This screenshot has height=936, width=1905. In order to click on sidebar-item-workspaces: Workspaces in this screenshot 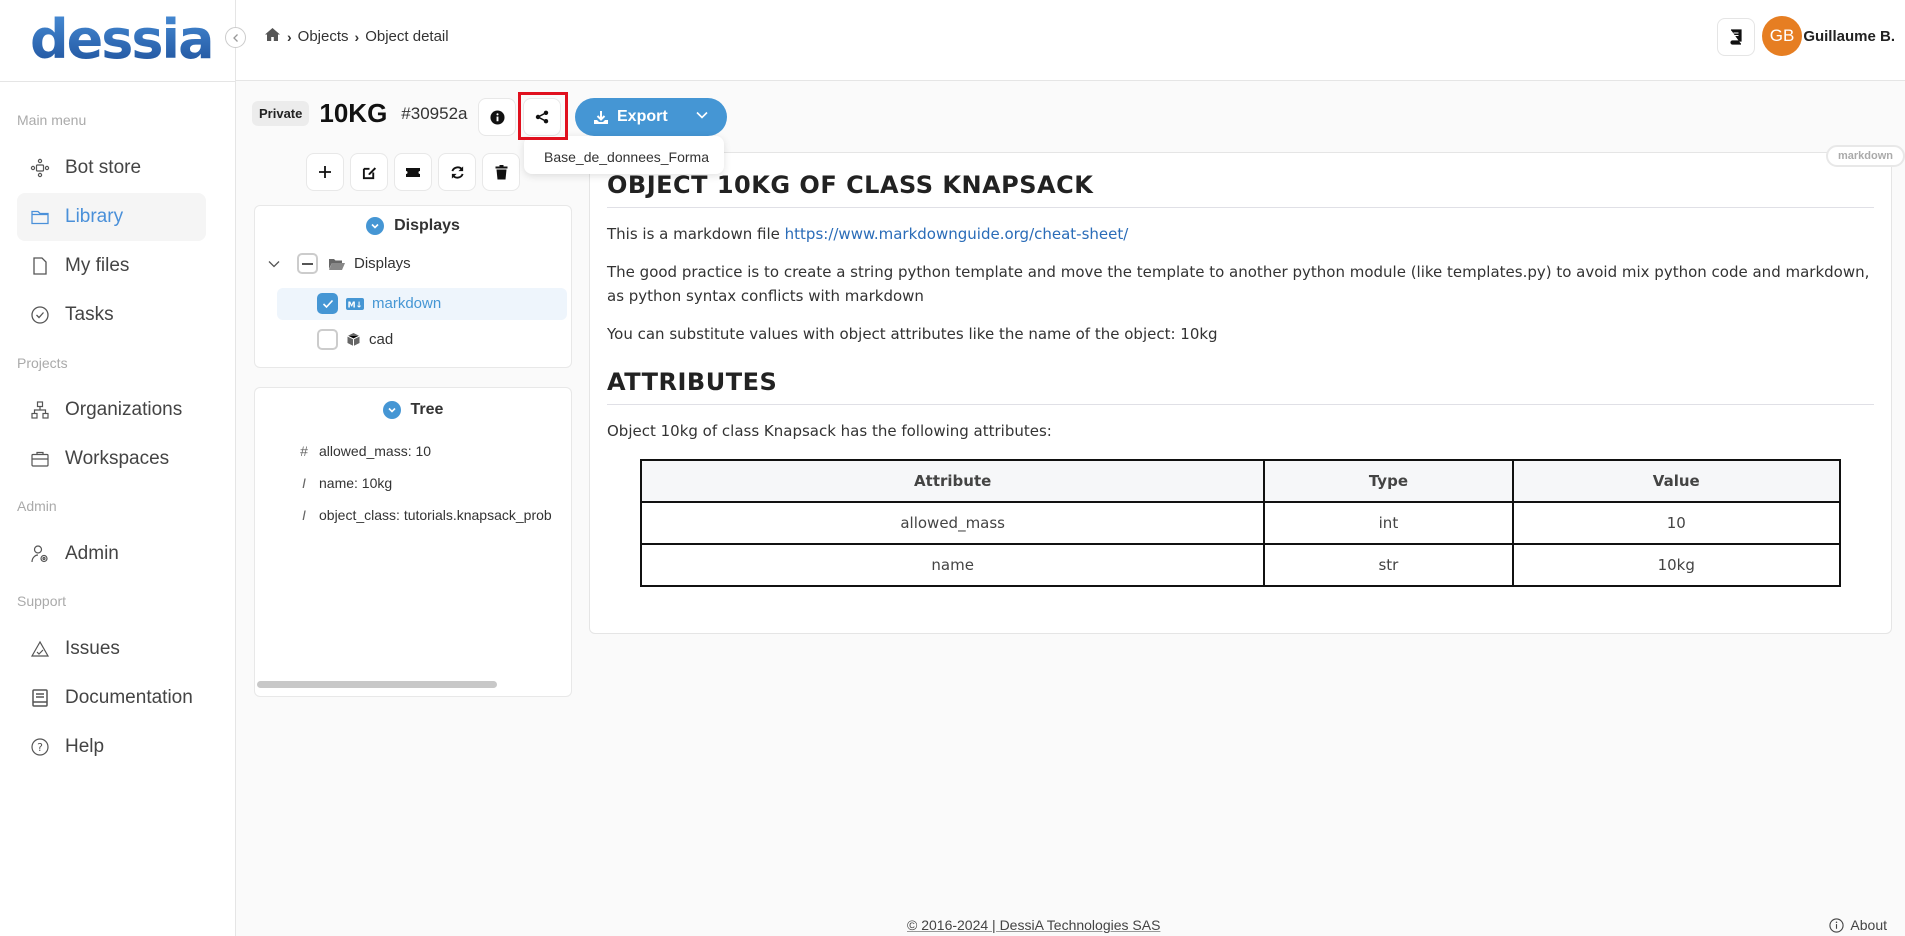, I will do `click(111, 459)`.